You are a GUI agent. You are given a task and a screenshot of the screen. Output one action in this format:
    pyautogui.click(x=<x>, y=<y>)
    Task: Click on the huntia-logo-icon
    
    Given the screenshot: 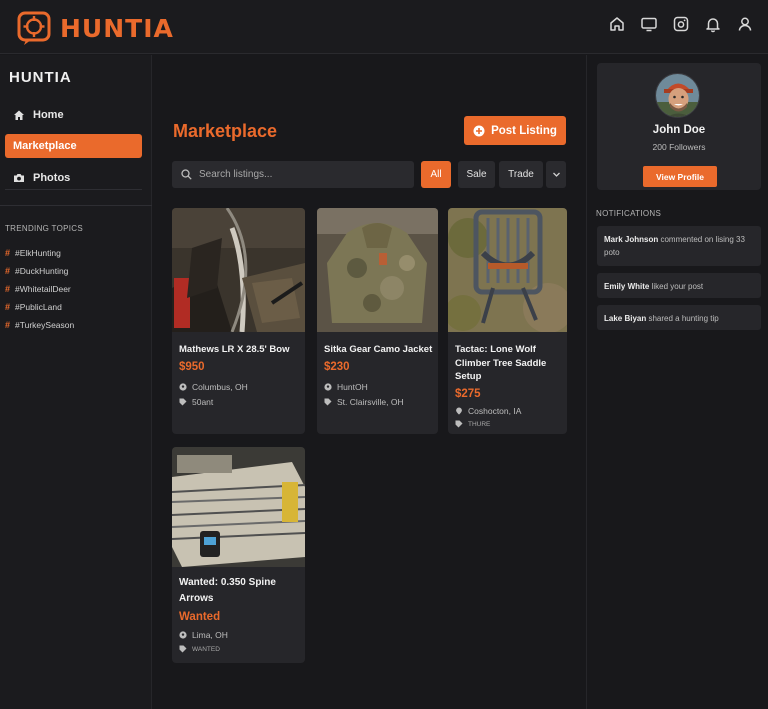 What is the action you would take?
    pyautogui.click(x=34, y=28)
    